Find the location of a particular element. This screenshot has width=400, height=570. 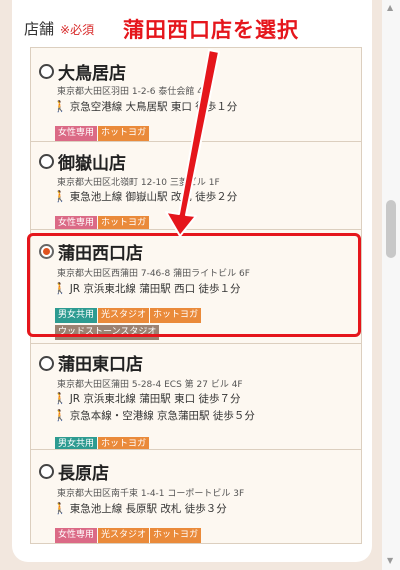

annotation-text: 蒲田西口店を選択 is located at coordinates (211, 30).